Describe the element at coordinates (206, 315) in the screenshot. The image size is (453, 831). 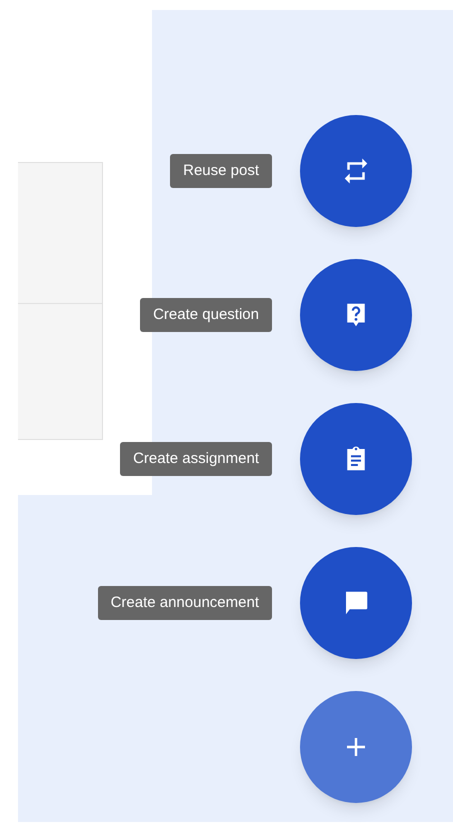
I see `tooltip: Create question` at that location.